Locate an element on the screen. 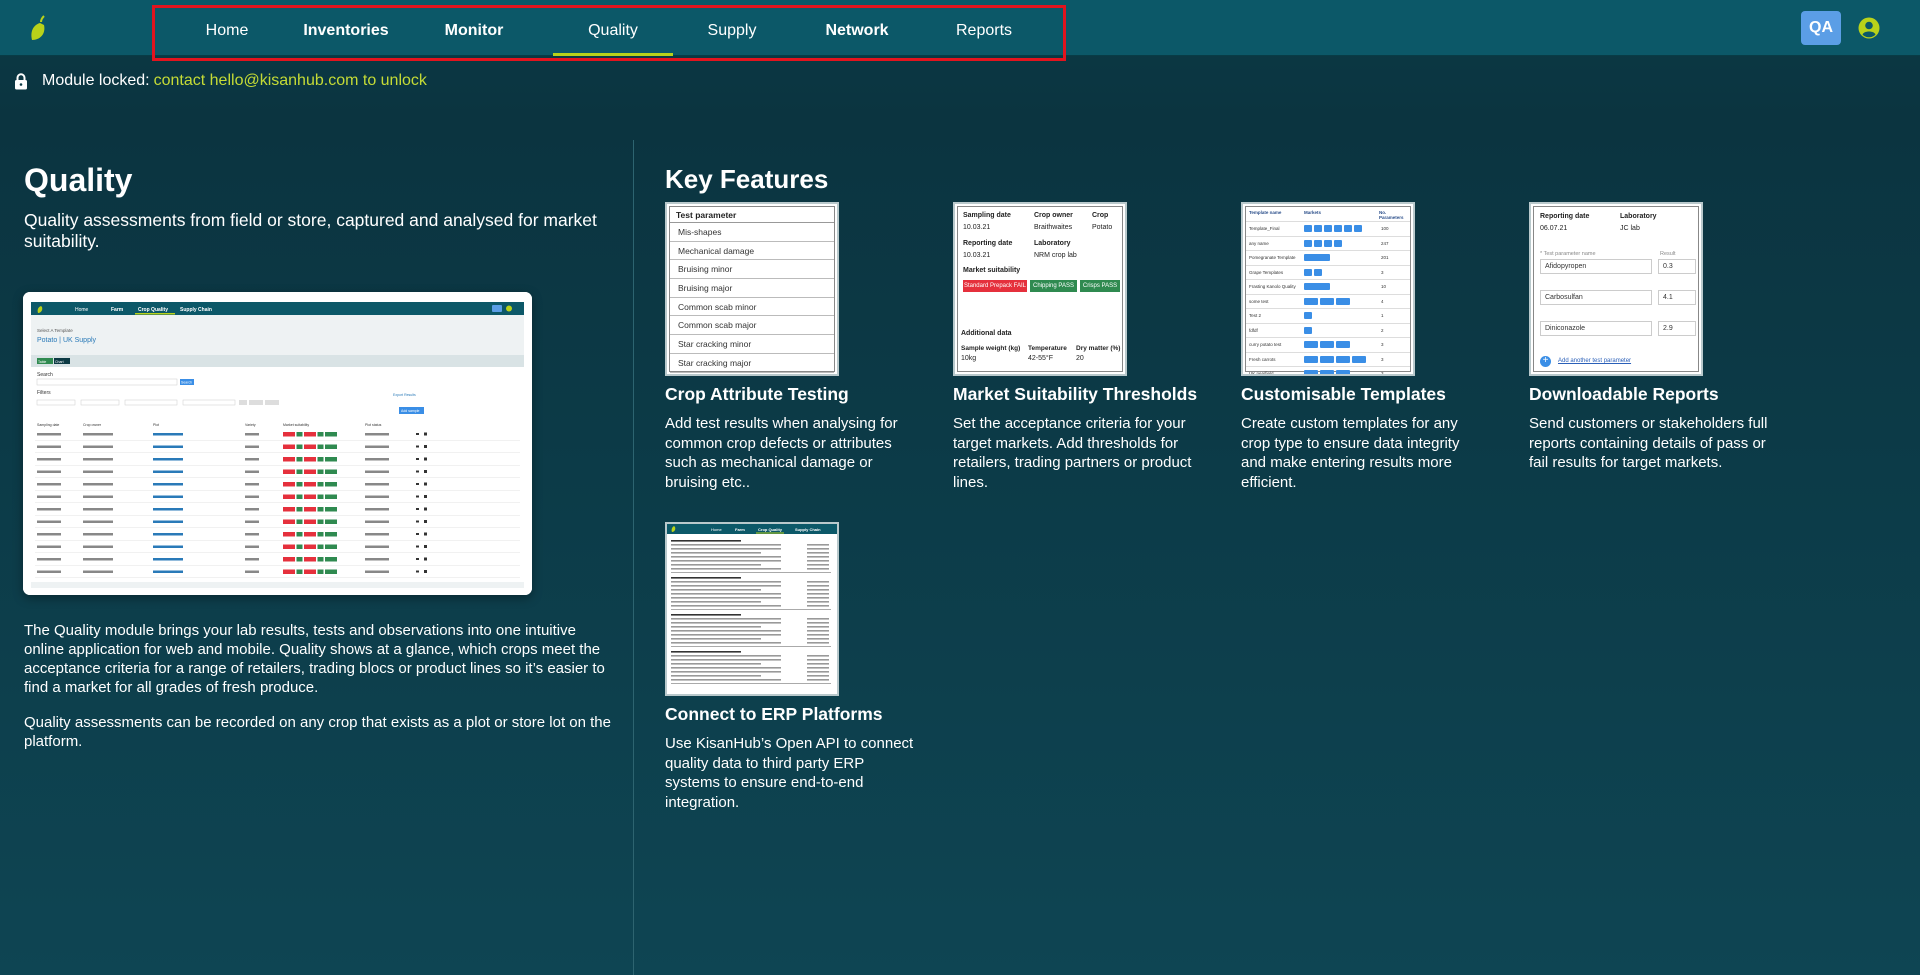 This screenshot has width=1920, height=975. template-row: Template_Final 100 is located at coordinates (1328, 228).